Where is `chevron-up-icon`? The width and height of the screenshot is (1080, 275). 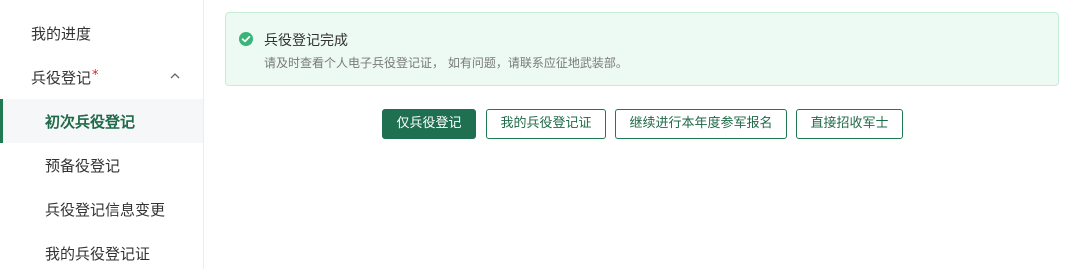
chevron-up-icon is located at coordinates (175, 76).